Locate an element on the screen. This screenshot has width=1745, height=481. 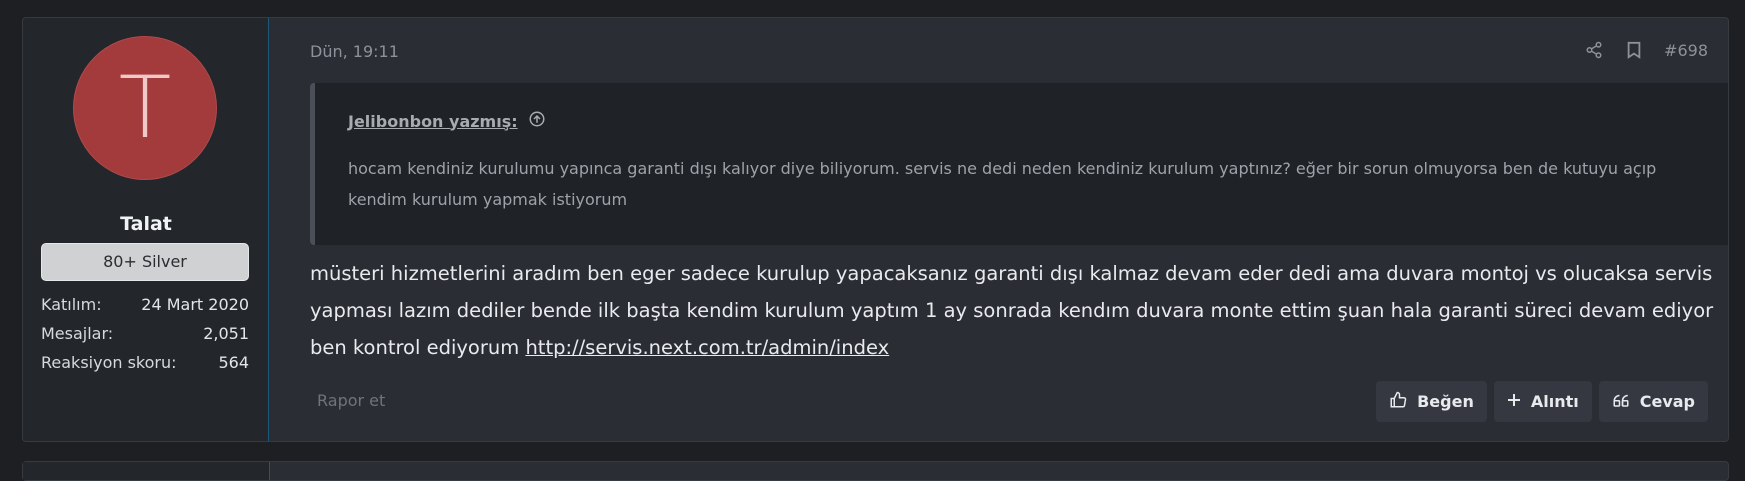
share-icon is located at coordinates (1594, 50).